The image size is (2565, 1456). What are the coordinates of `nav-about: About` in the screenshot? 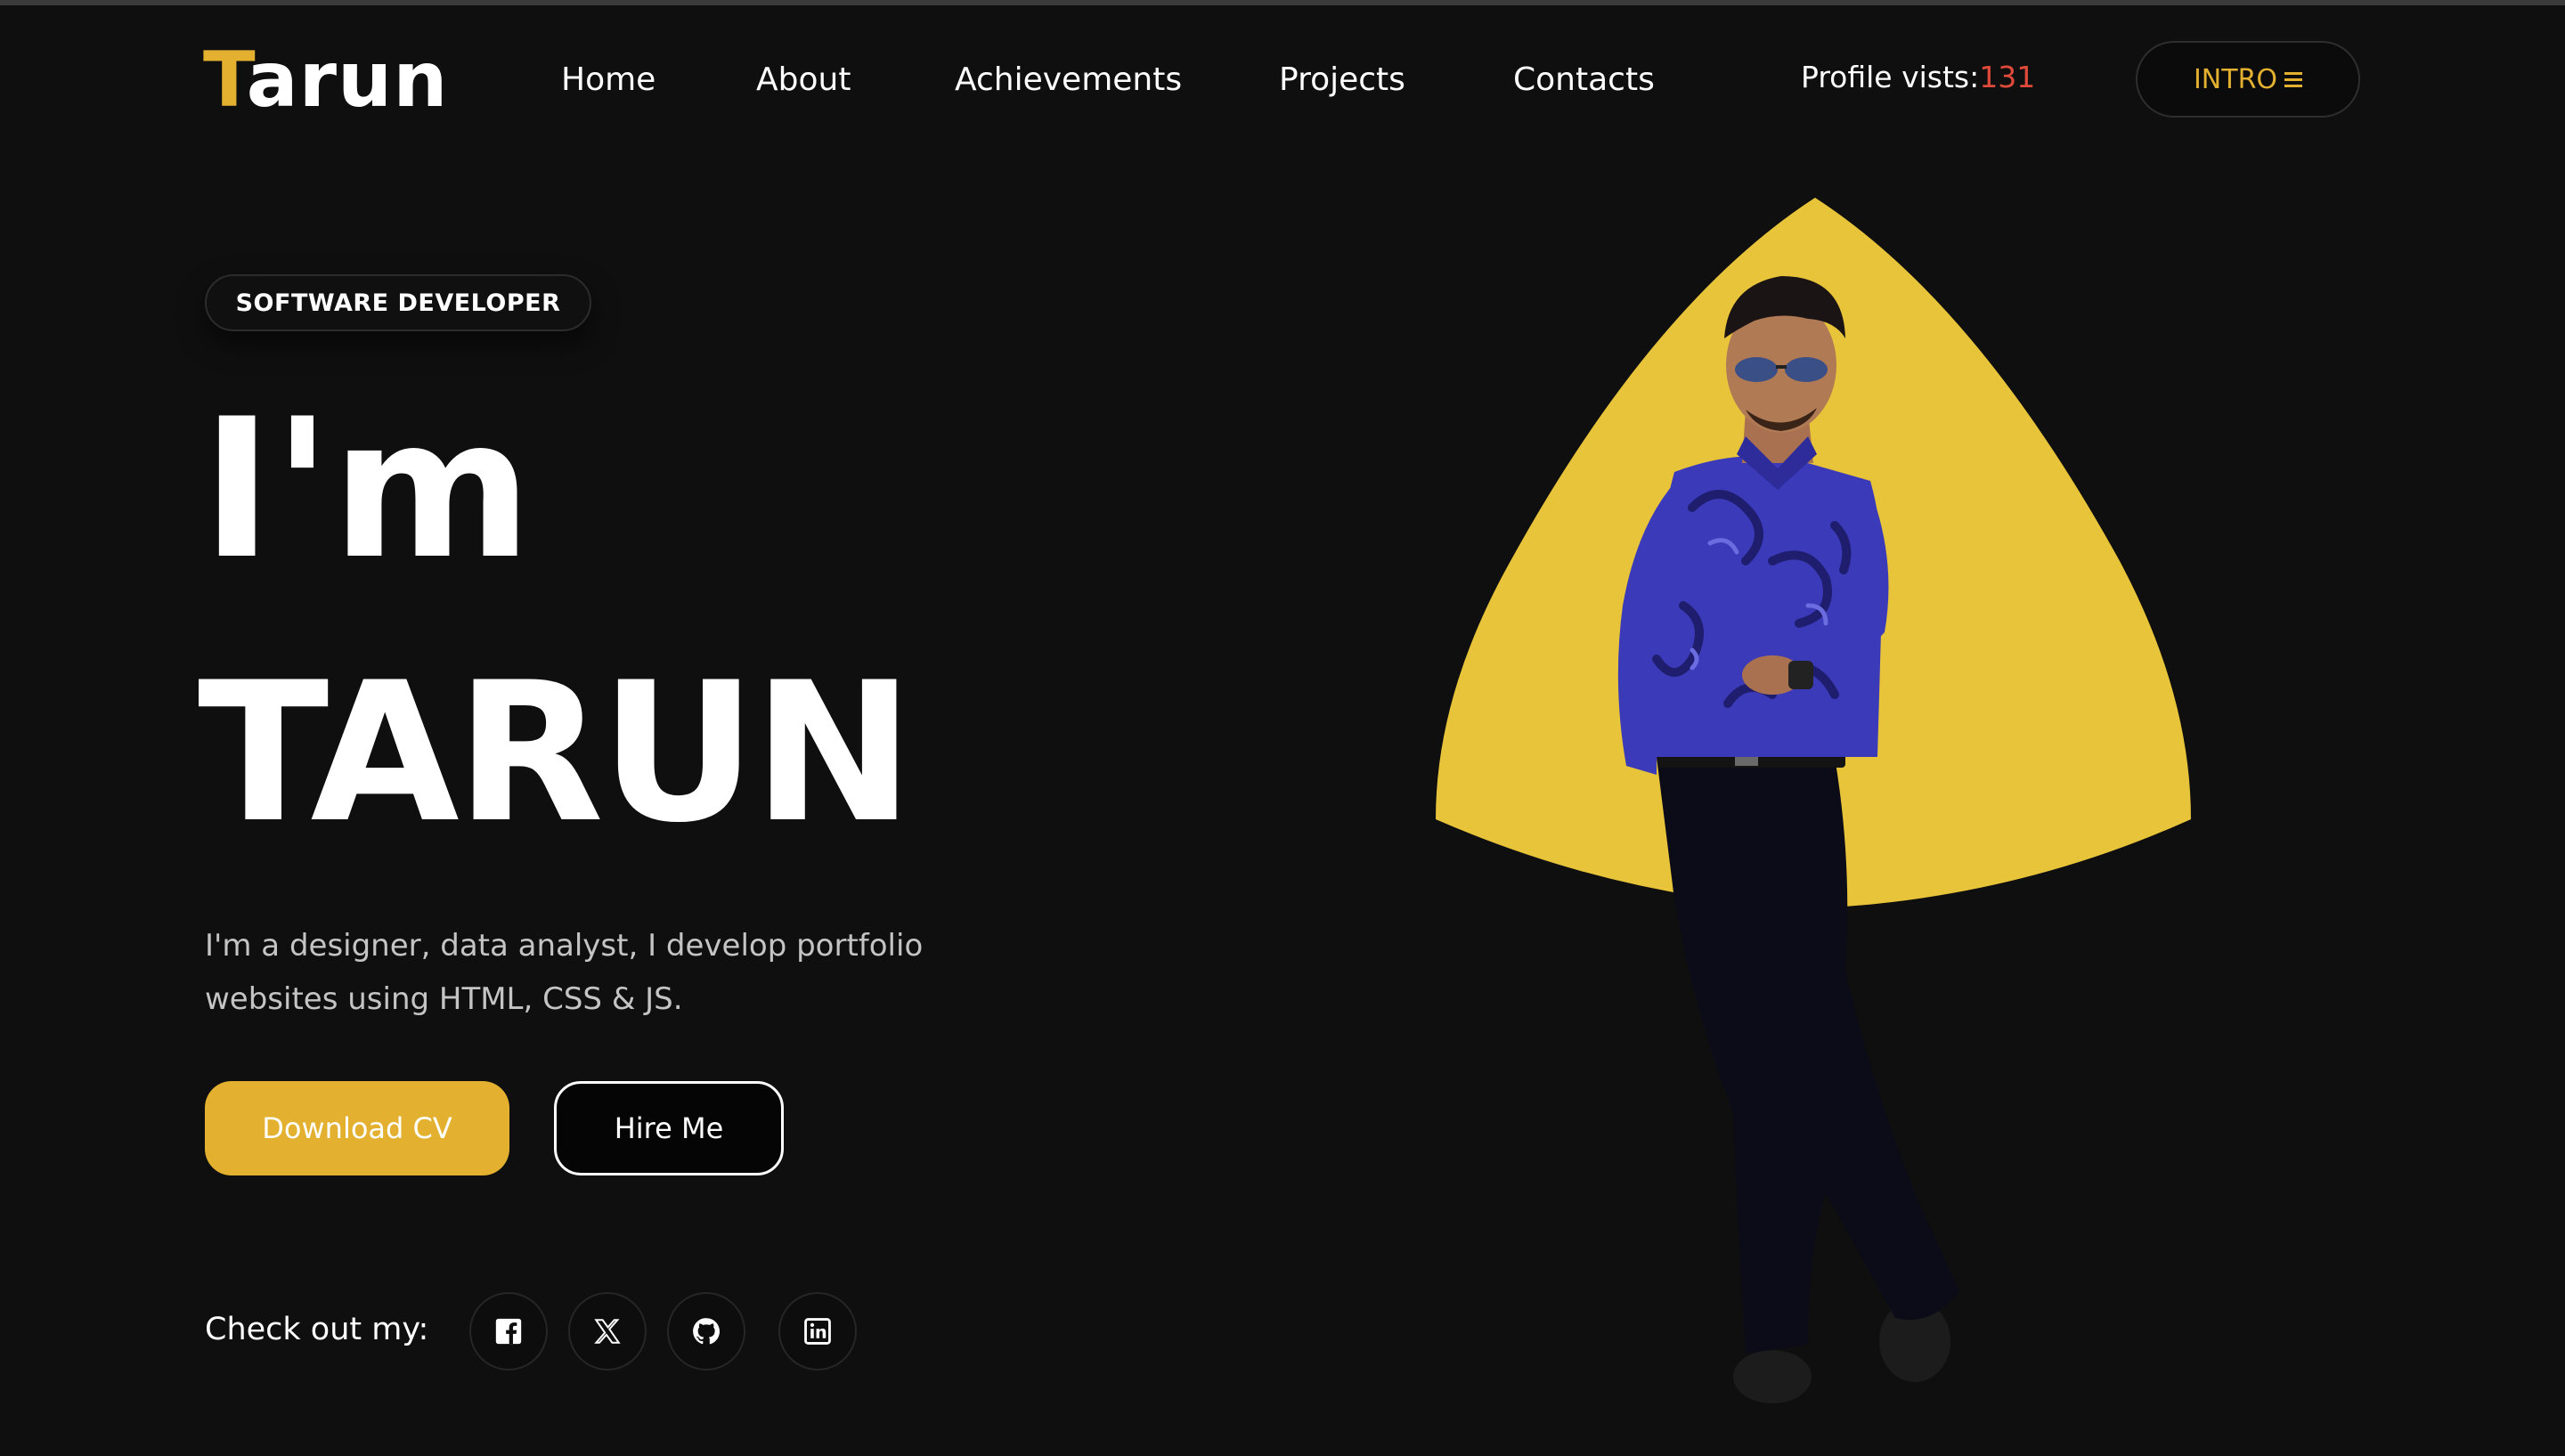 It's located at (803, 80).